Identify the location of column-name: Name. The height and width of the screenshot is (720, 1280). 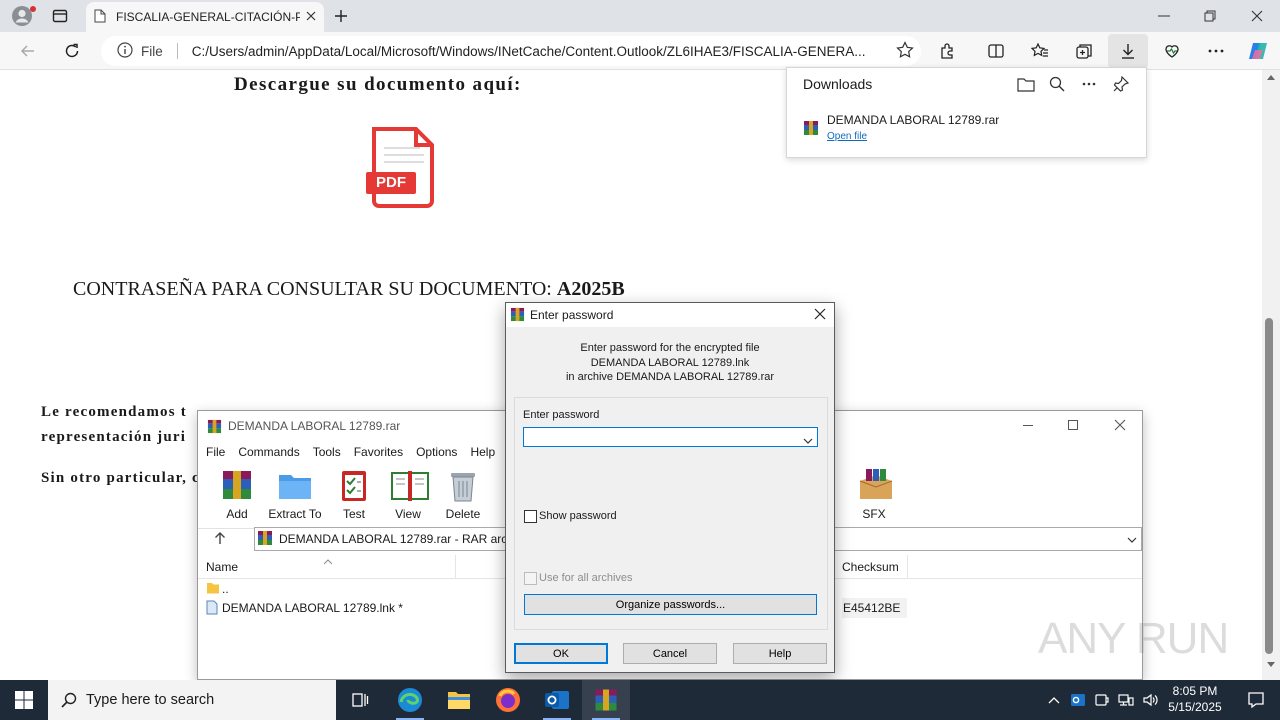
(222, 567).